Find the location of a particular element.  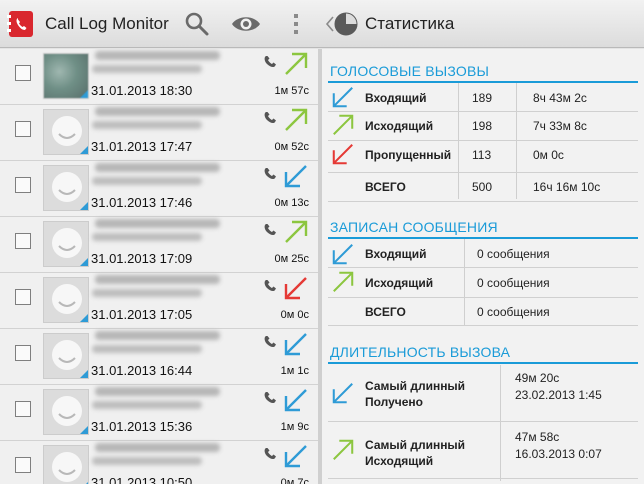

longest-outgoing-label: Самый длинный is located at coordinates (415, 445).